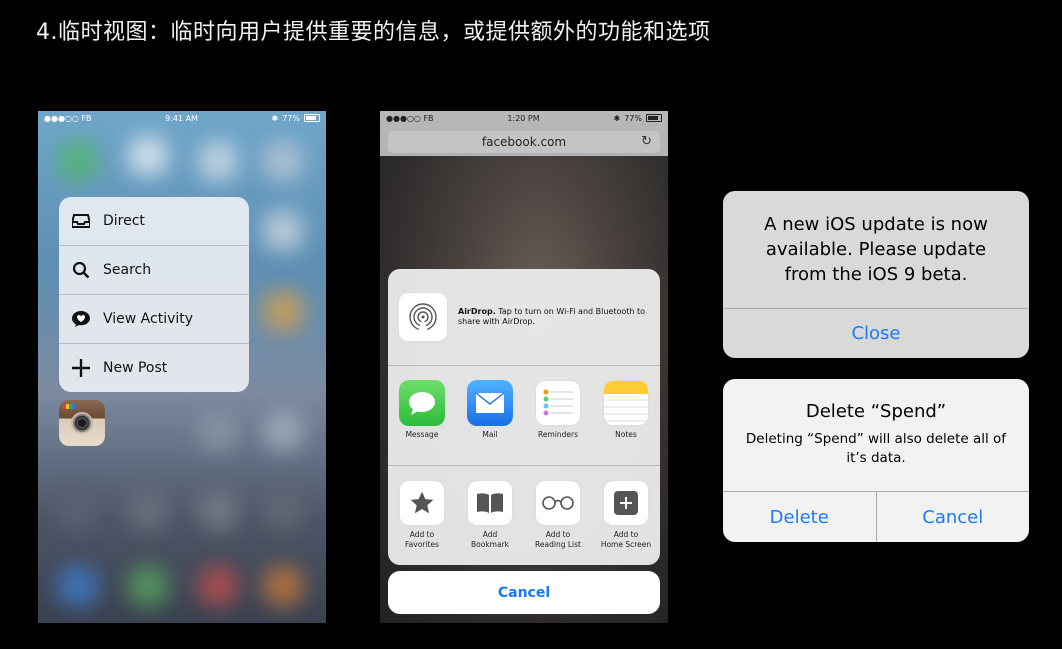 The image size is (1062, 649). Describe the element at coordinates (876, 333) in the screenshot. I see `close-button: Close` at that location.